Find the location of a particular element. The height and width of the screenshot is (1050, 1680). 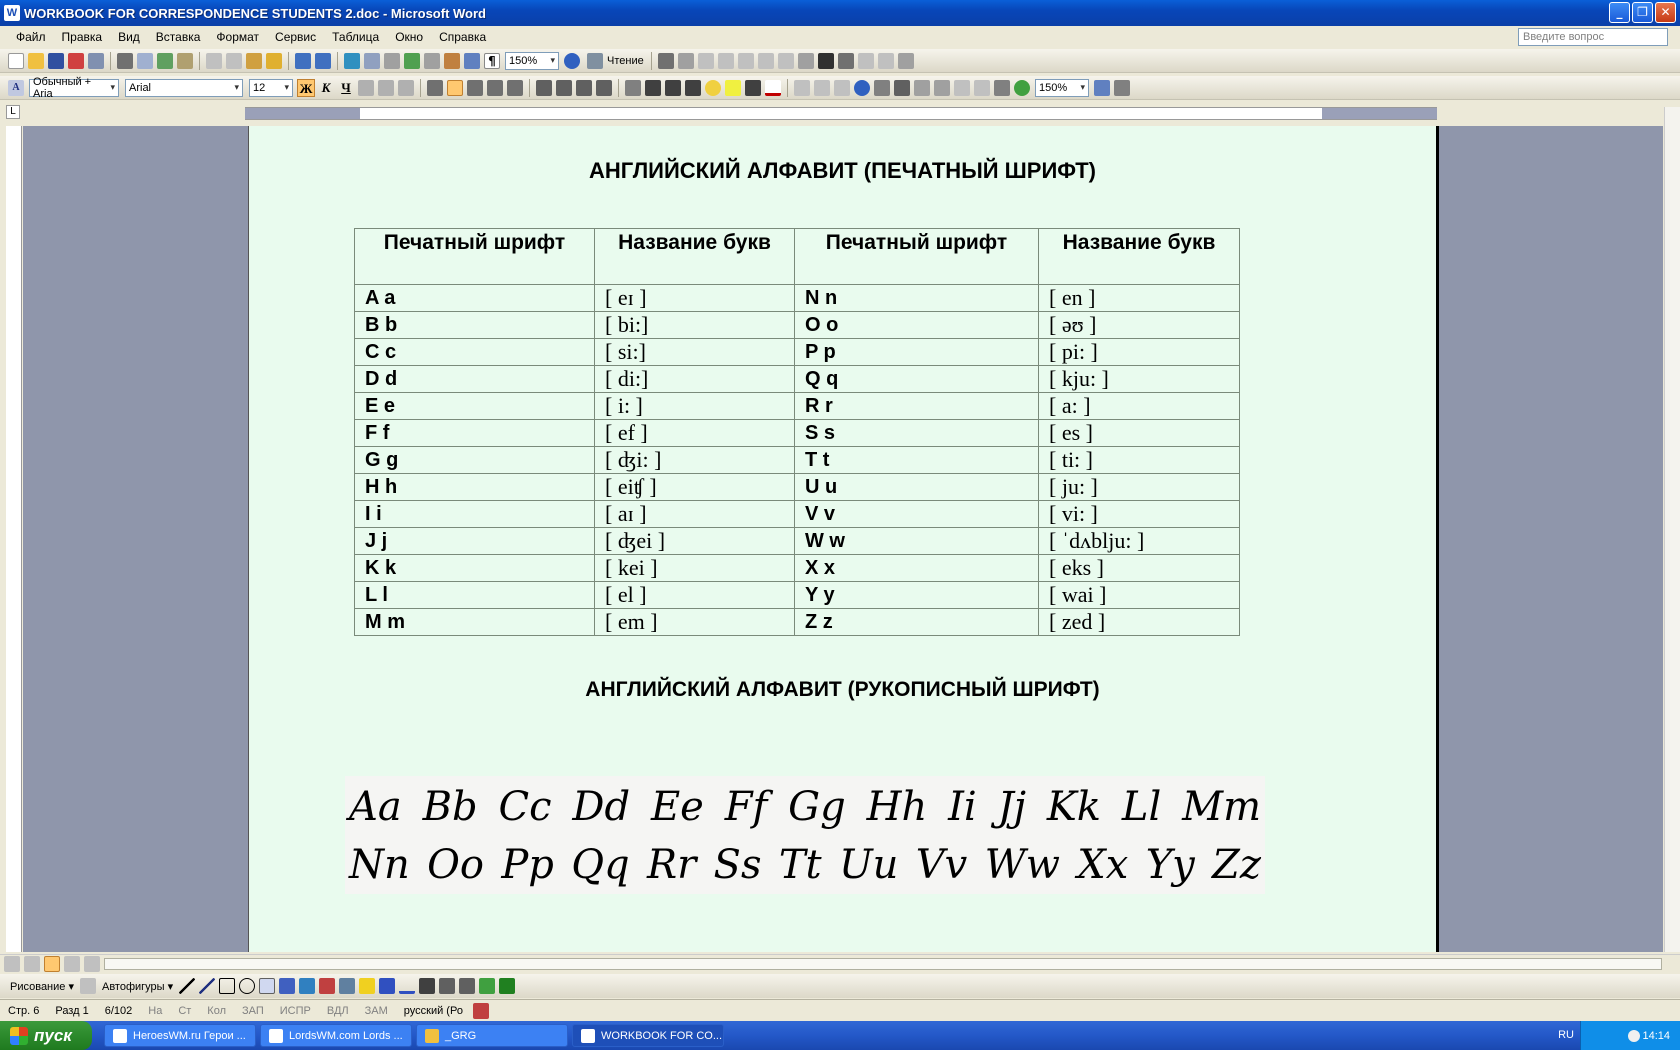

research-icon is located at coordinates (185, 60).